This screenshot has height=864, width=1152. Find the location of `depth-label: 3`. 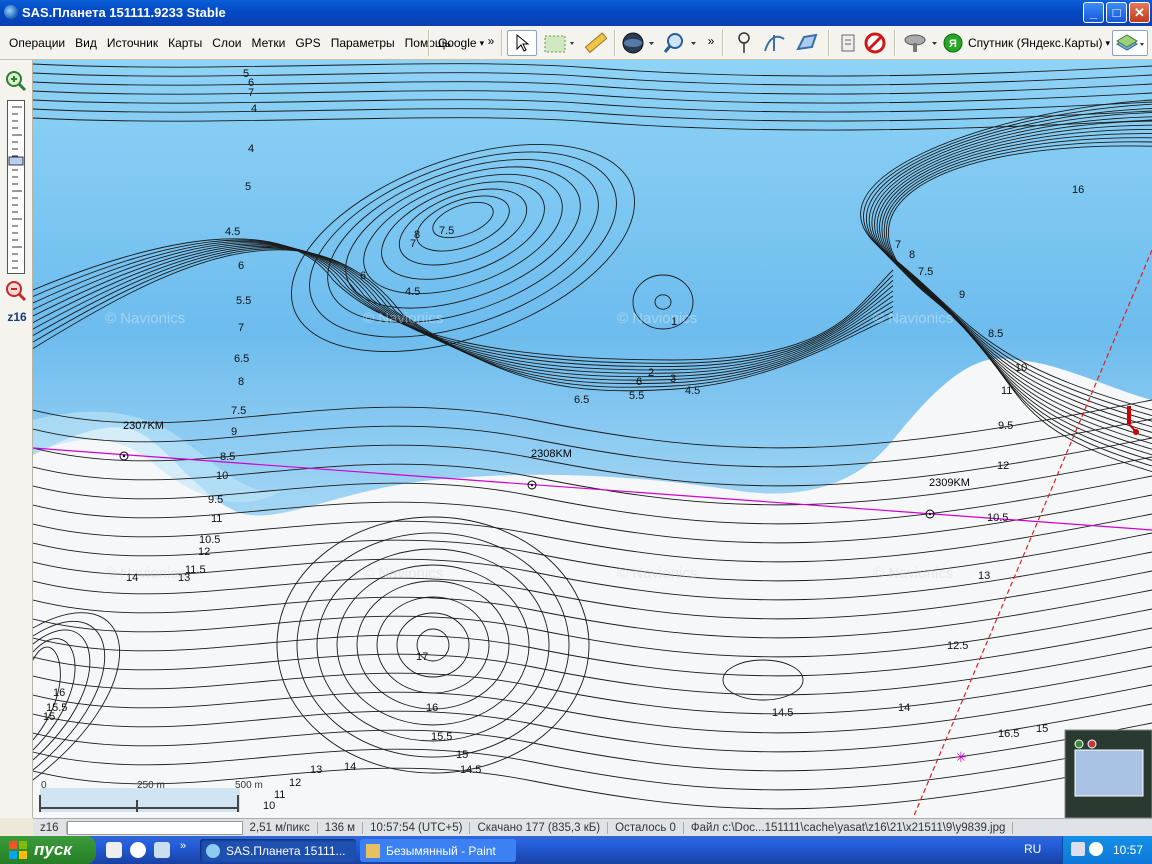

depth-label: 3 is located at coordinates (673, 379).